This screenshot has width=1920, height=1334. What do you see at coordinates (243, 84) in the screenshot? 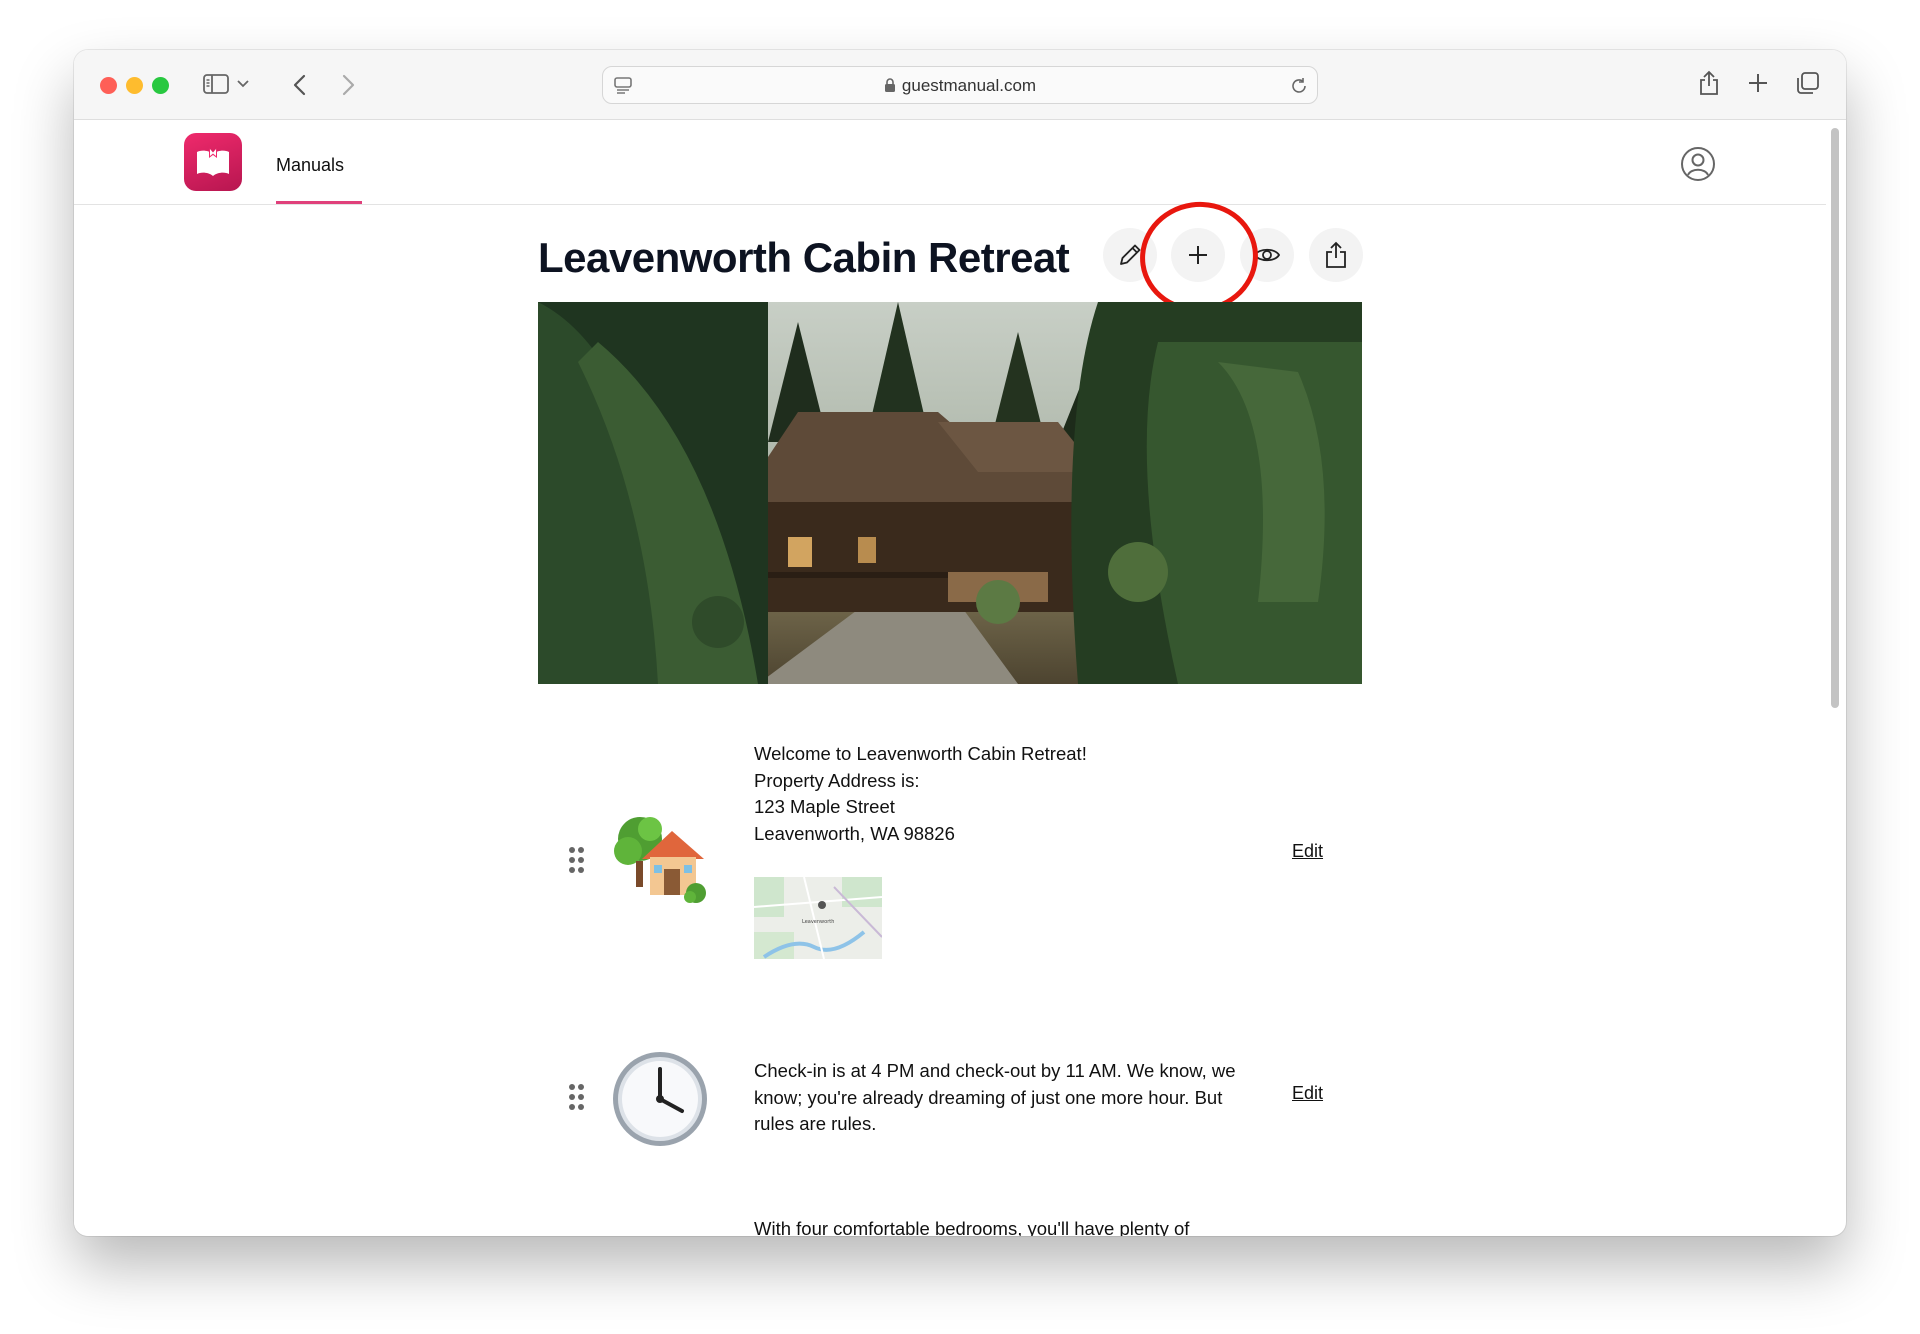
I see `chevron-down-icon` at bounding box center [243, 84].